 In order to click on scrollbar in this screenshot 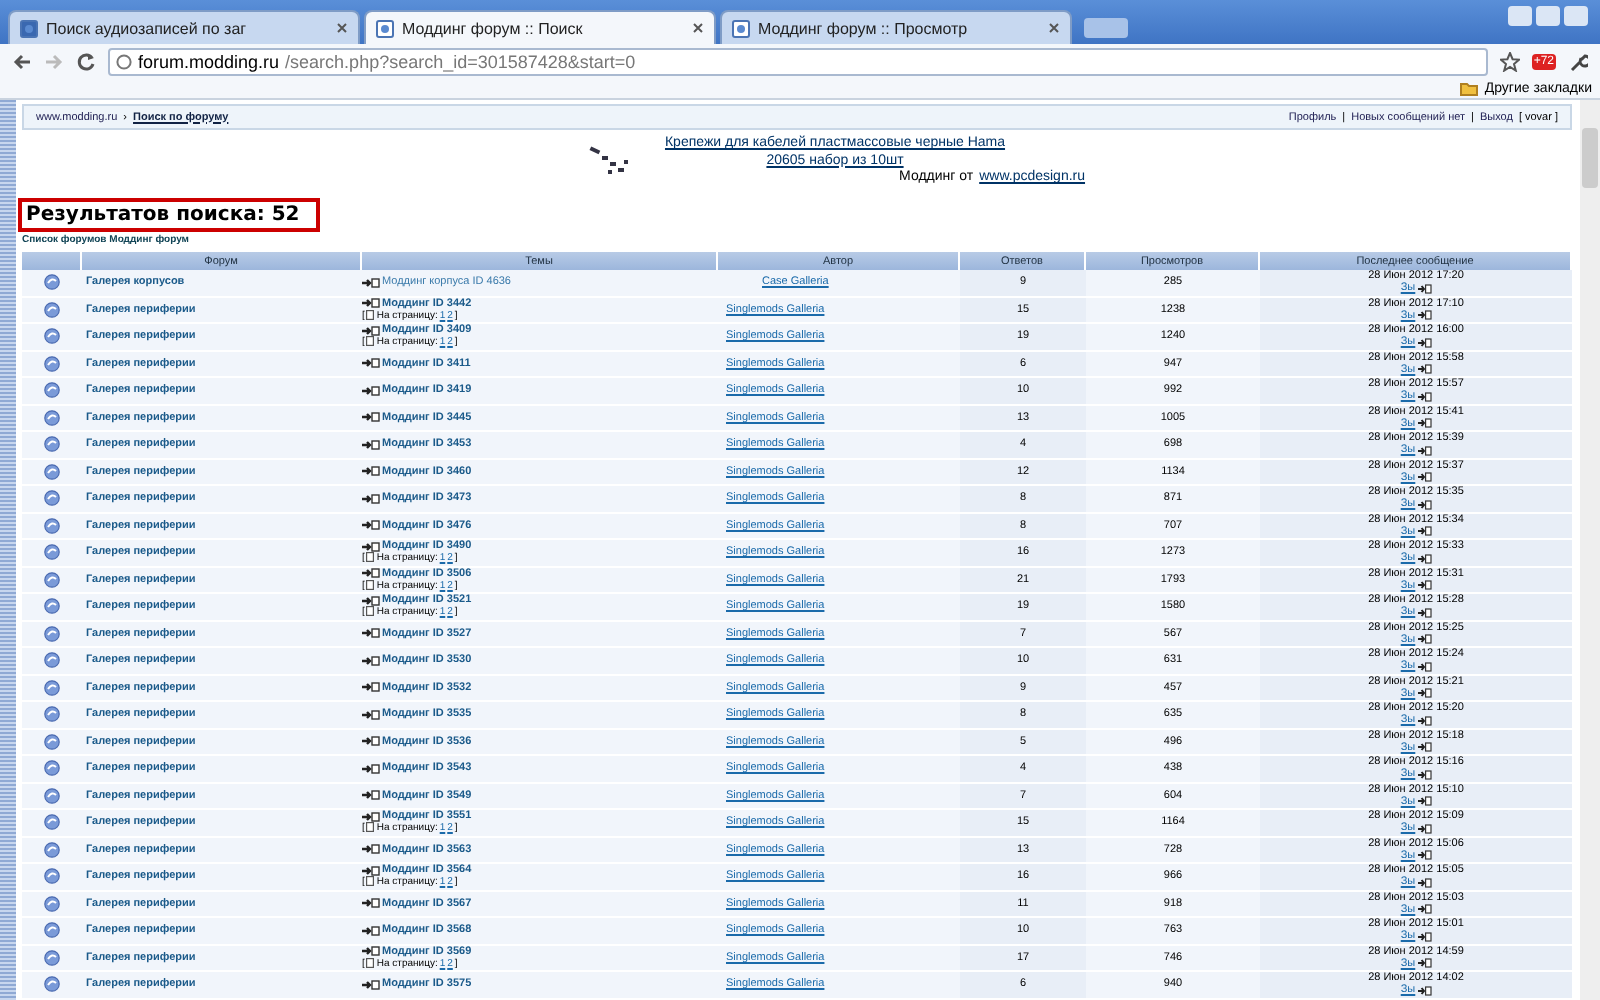, I will do `click(1590, 550)`.